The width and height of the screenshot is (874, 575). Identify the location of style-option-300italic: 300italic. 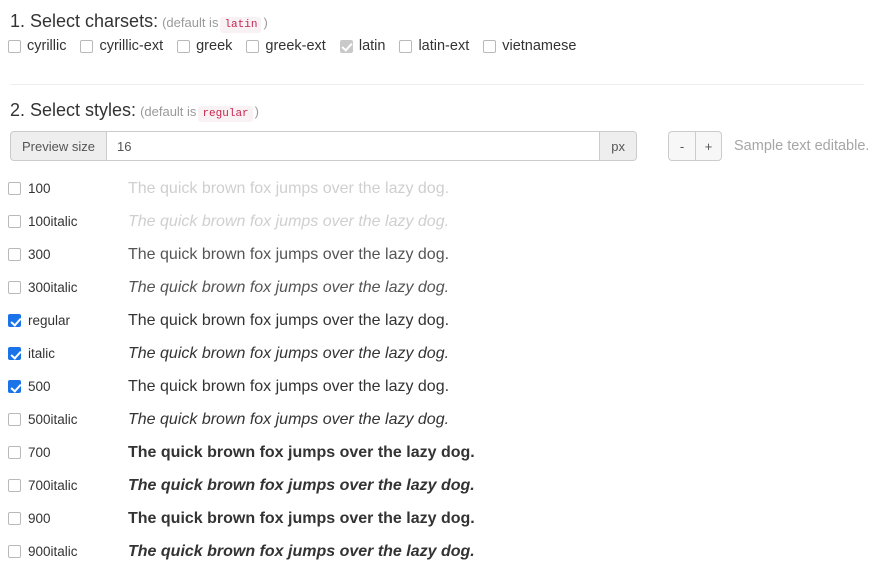
(43, 287).